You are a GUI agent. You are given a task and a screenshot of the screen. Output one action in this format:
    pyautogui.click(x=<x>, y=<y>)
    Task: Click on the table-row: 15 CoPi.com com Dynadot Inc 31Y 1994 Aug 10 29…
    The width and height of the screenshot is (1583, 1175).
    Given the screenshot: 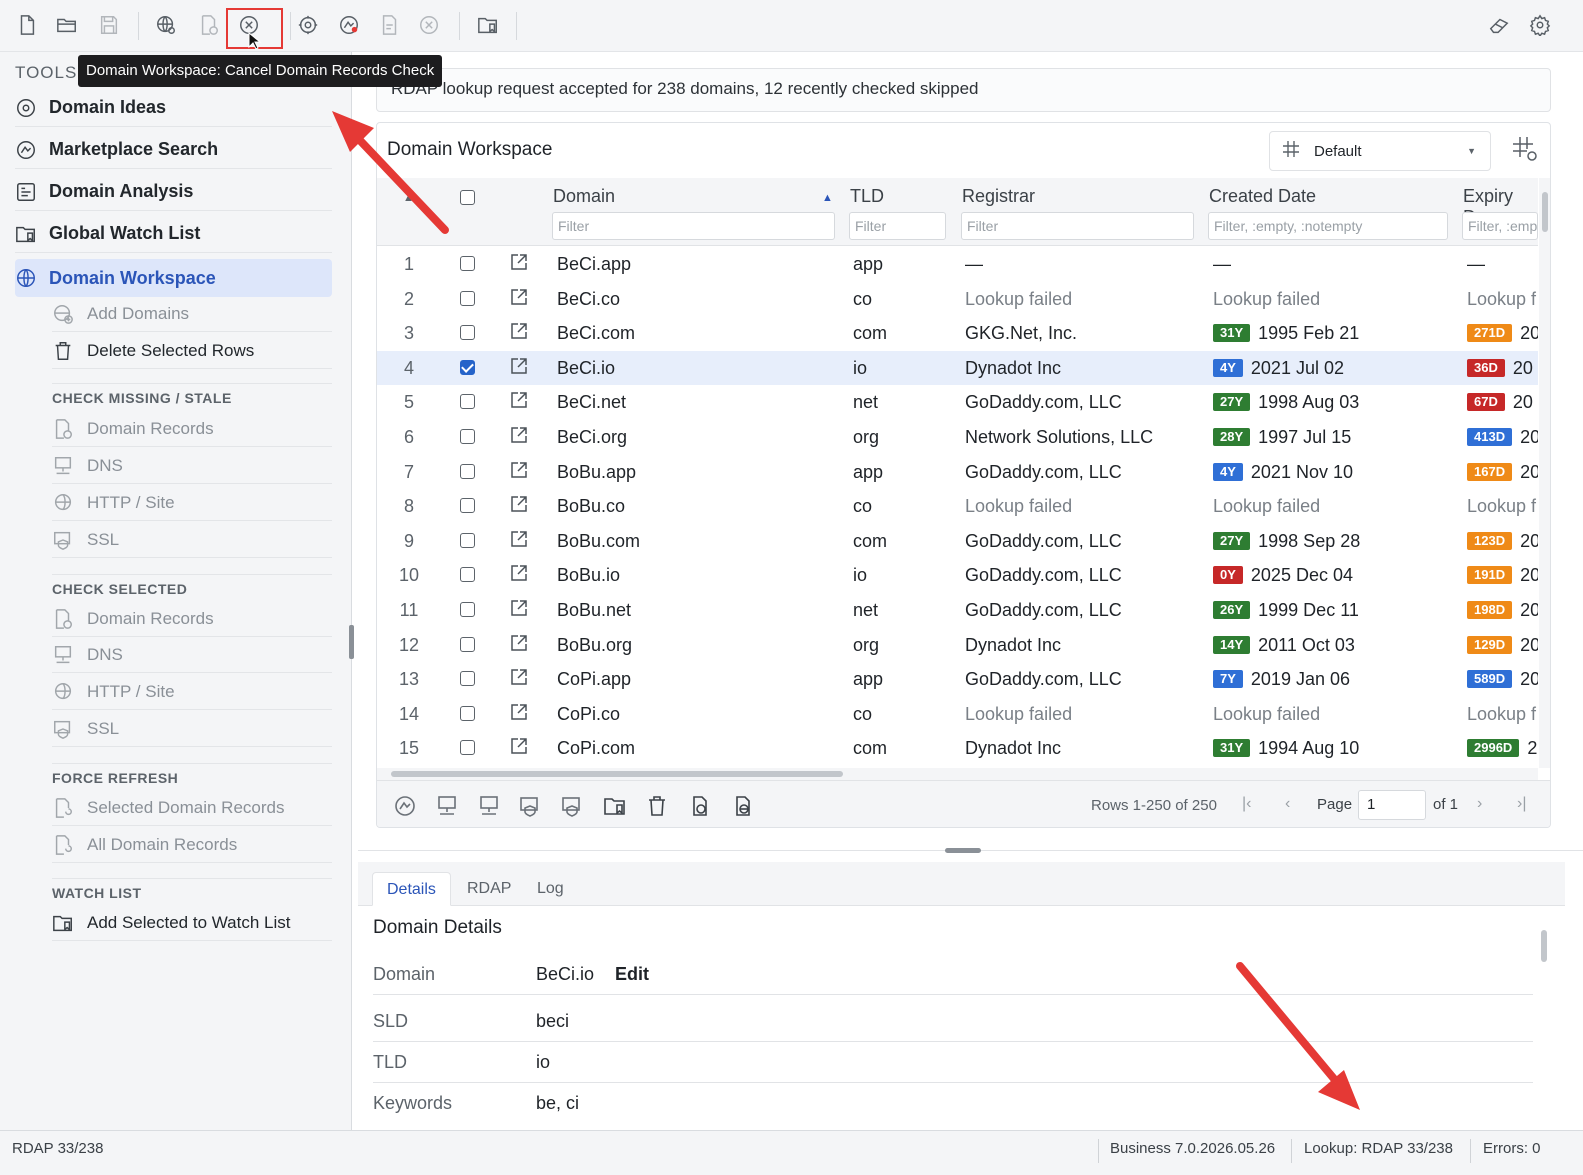 What is the action you would take?
    pyautogui.click(x=957, y=748)
    